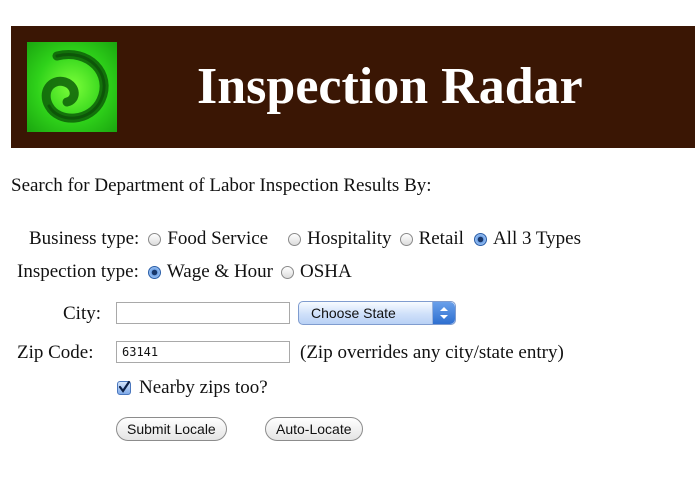  What do you see at coordinates (287, 272) in the screenshot?
I see `radio-osha` at bounding box center [287, 272].